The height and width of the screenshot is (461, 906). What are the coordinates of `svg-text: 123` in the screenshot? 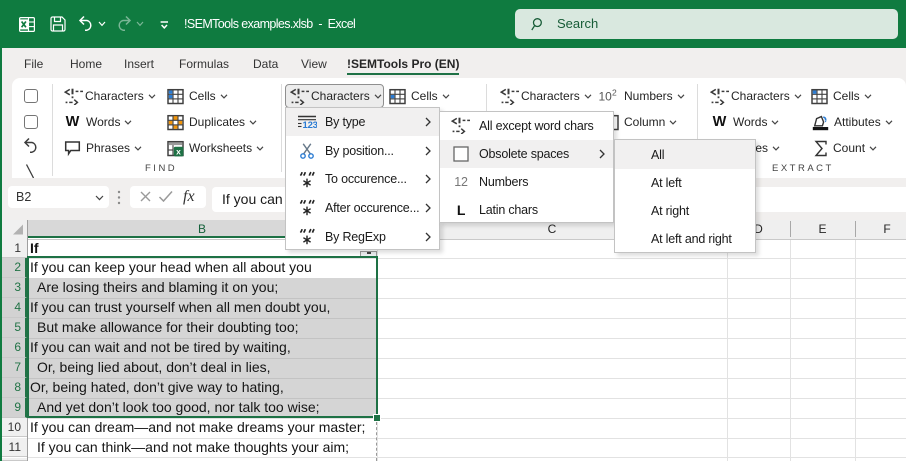 It's located at (310, 125).